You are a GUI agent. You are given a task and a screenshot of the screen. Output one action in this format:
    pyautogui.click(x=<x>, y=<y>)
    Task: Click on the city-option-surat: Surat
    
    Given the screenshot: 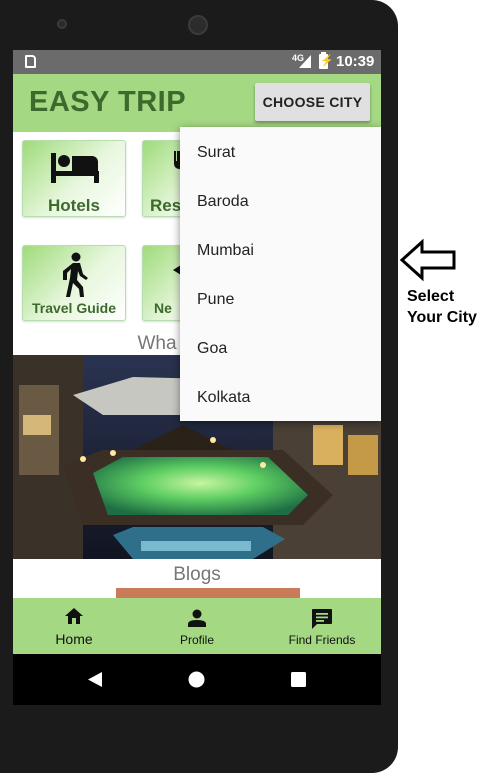 What is the action you would take?
    pyautogui.click(x=216, y=153)
    